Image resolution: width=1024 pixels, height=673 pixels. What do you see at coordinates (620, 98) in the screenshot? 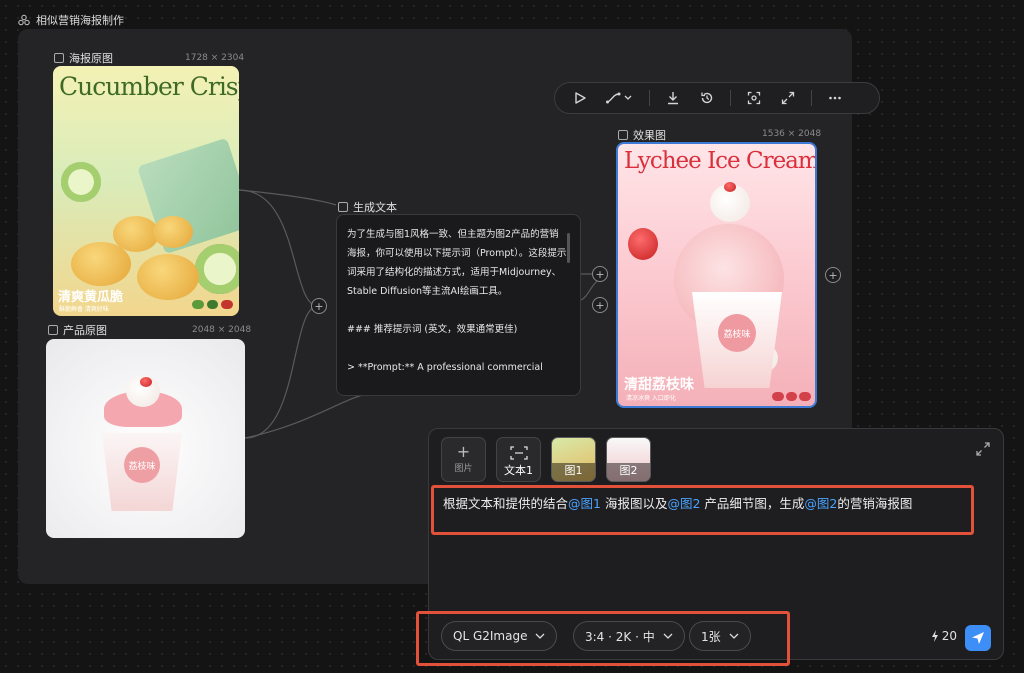
I see `connect-icon` at bounding box center [620, 98].